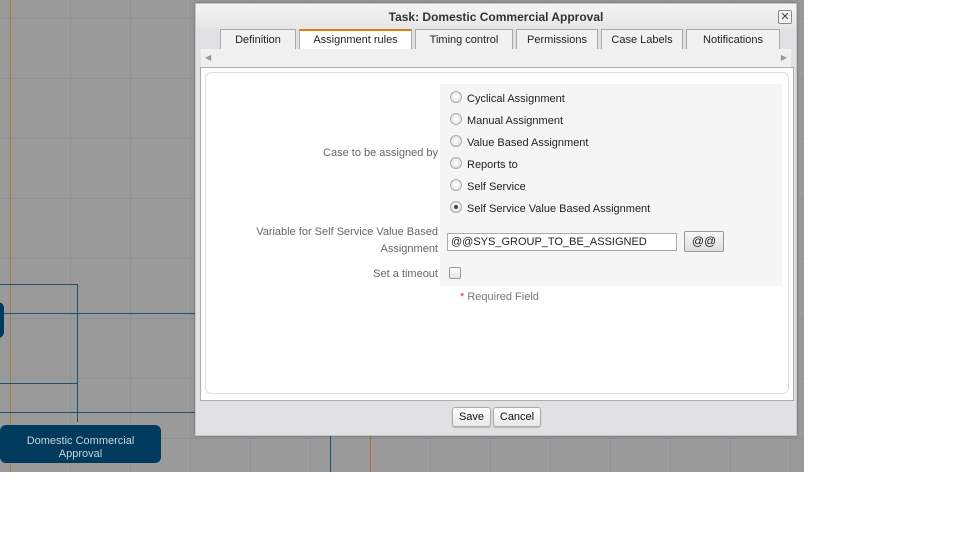  Describe the element at coordinates (642, 39) in the screenshot. I see `tab-case-labels: Case Labels` at that location.